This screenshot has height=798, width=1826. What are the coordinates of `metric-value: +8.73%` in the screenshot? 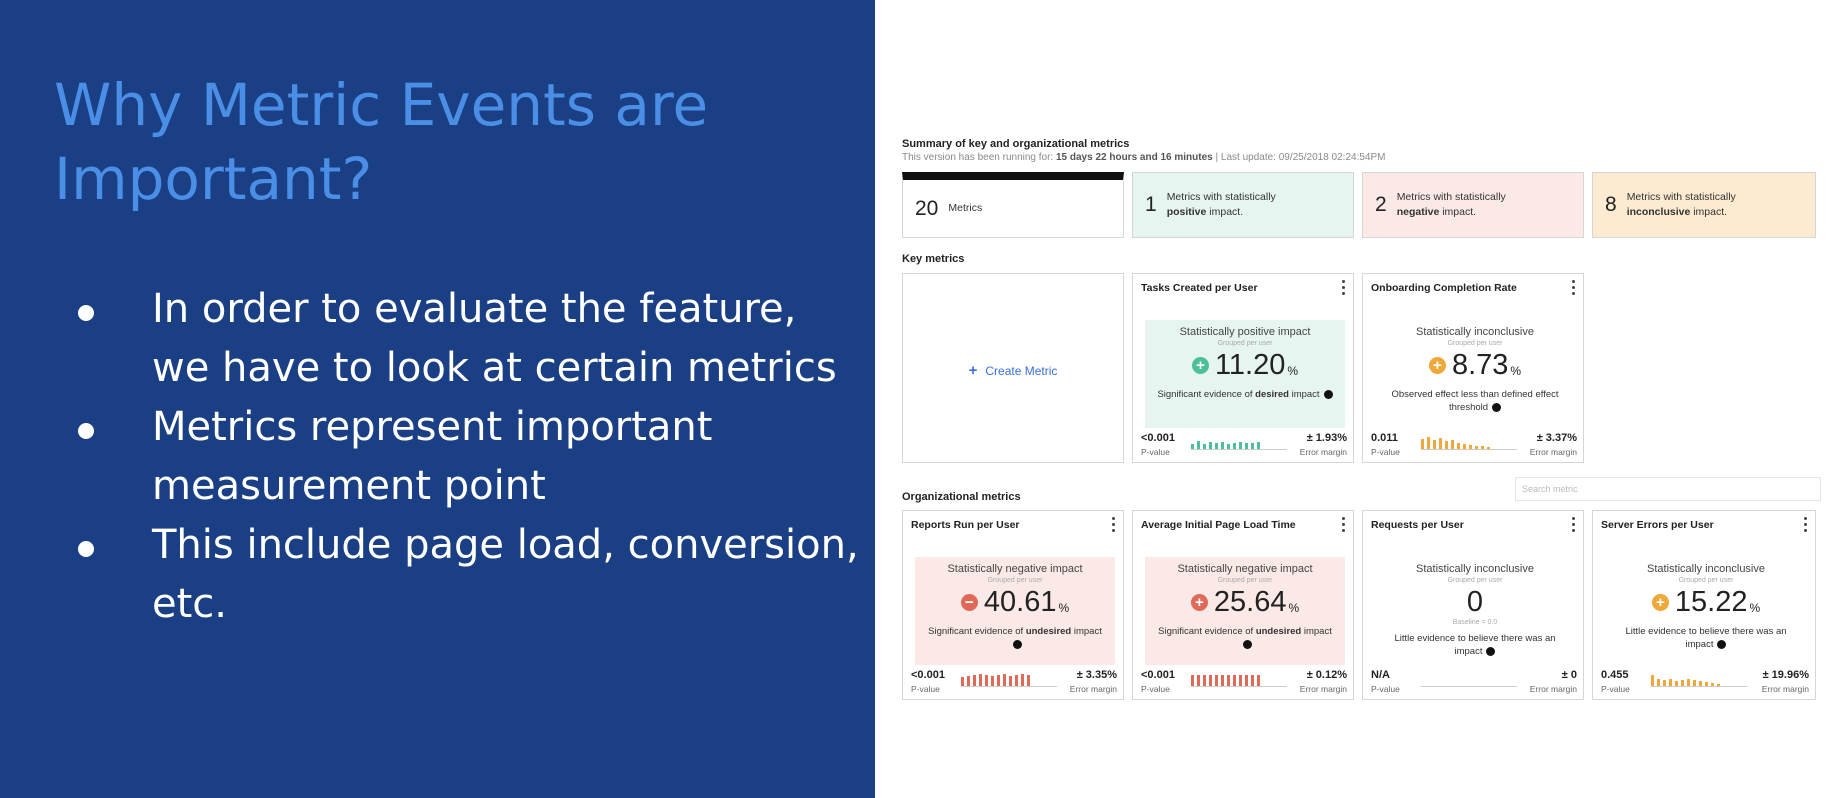 It's located at (1475, 365).